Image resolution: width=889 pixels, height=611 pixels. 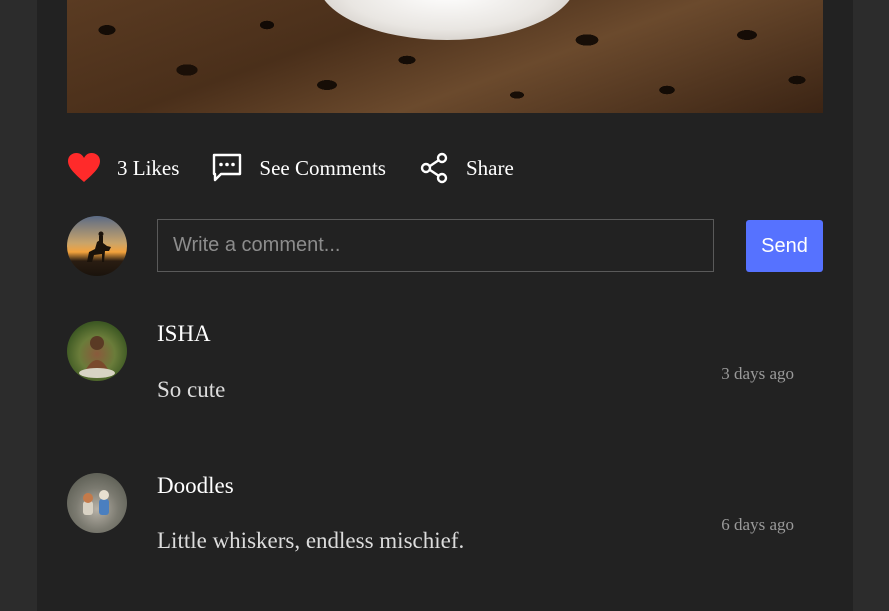 What do you see at coordinates (227, 167) in the screenshot?
I see `comment-bubble-icon` at bounding box center [227, 167].